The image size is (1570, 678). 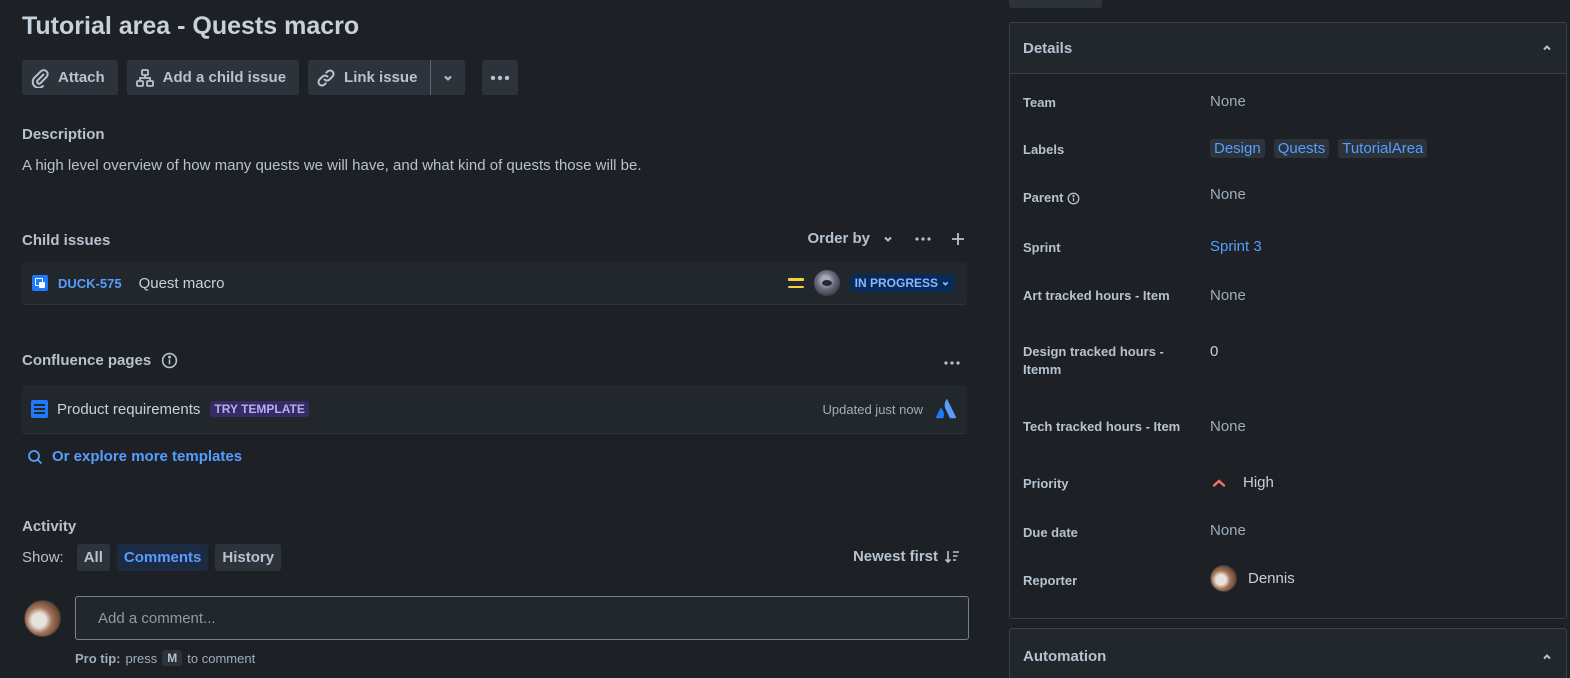 I want to click on team-value: None, so click(x=1228, y=101).